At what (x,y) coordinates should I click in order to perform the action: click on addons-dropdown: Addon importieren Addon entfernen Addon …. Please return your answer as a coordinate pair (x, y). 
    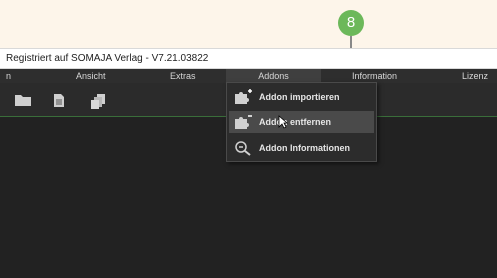
    Looking at the image, I should click on (301, 122).